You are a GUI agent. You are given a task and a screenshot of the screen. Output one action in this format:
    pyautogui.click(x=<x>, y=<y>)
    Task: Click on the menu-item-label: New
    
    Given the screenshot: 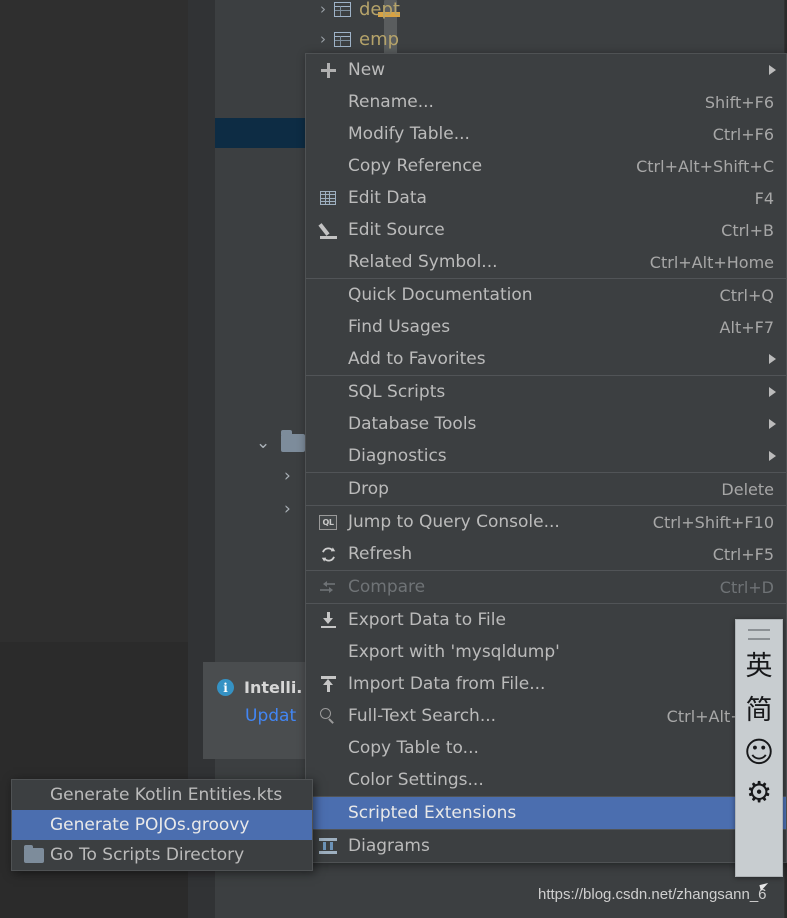 What is the action you would take?
    pyautogui.click(x=367, y=70)
    